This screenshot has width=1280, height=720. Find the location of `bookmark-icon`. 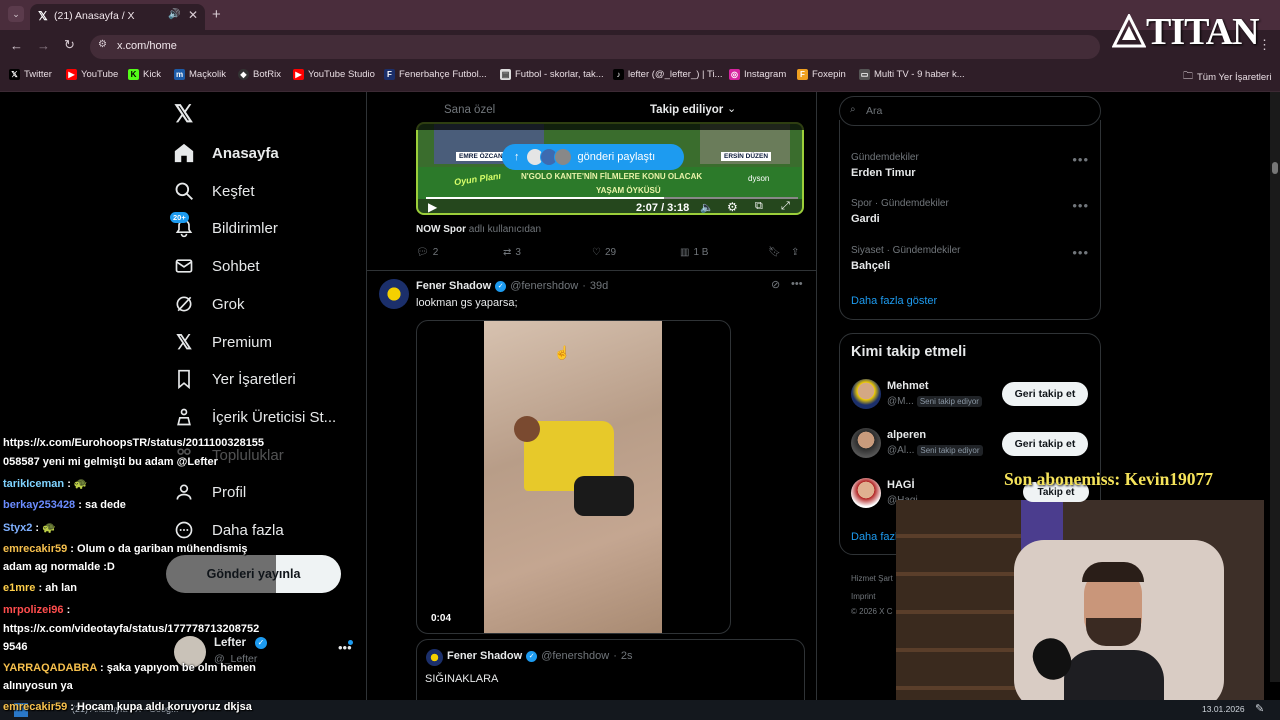

bookmark-icon is located at coordinates (184, 379).